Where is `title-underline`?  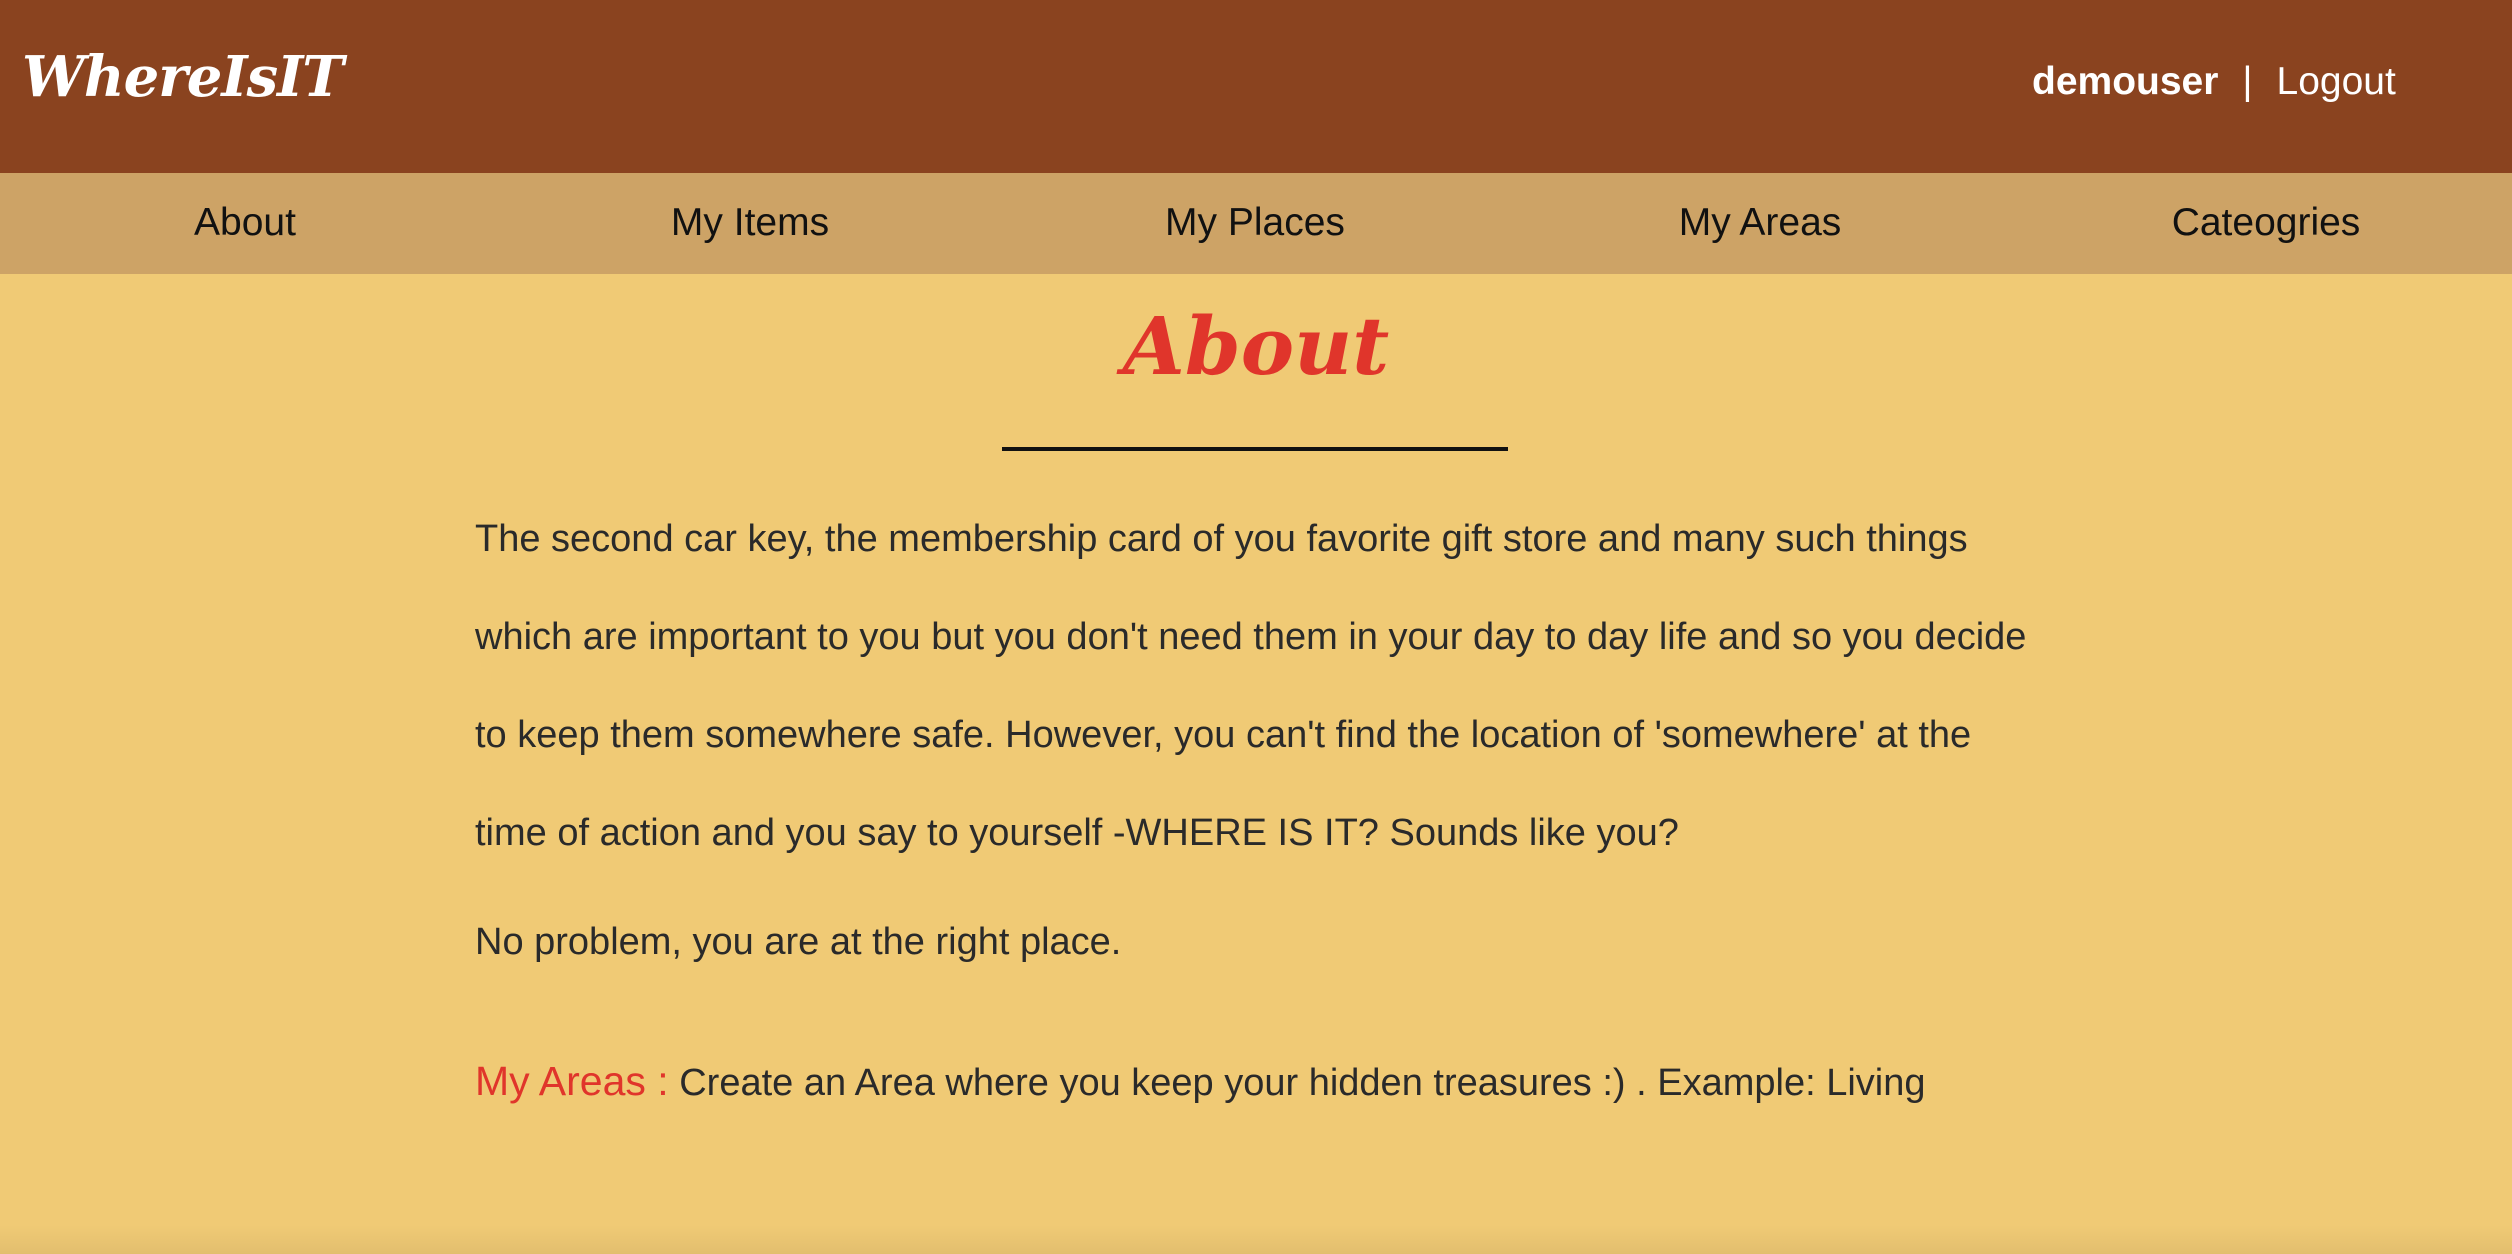 title-underline is located at coordinates (1255, 449).